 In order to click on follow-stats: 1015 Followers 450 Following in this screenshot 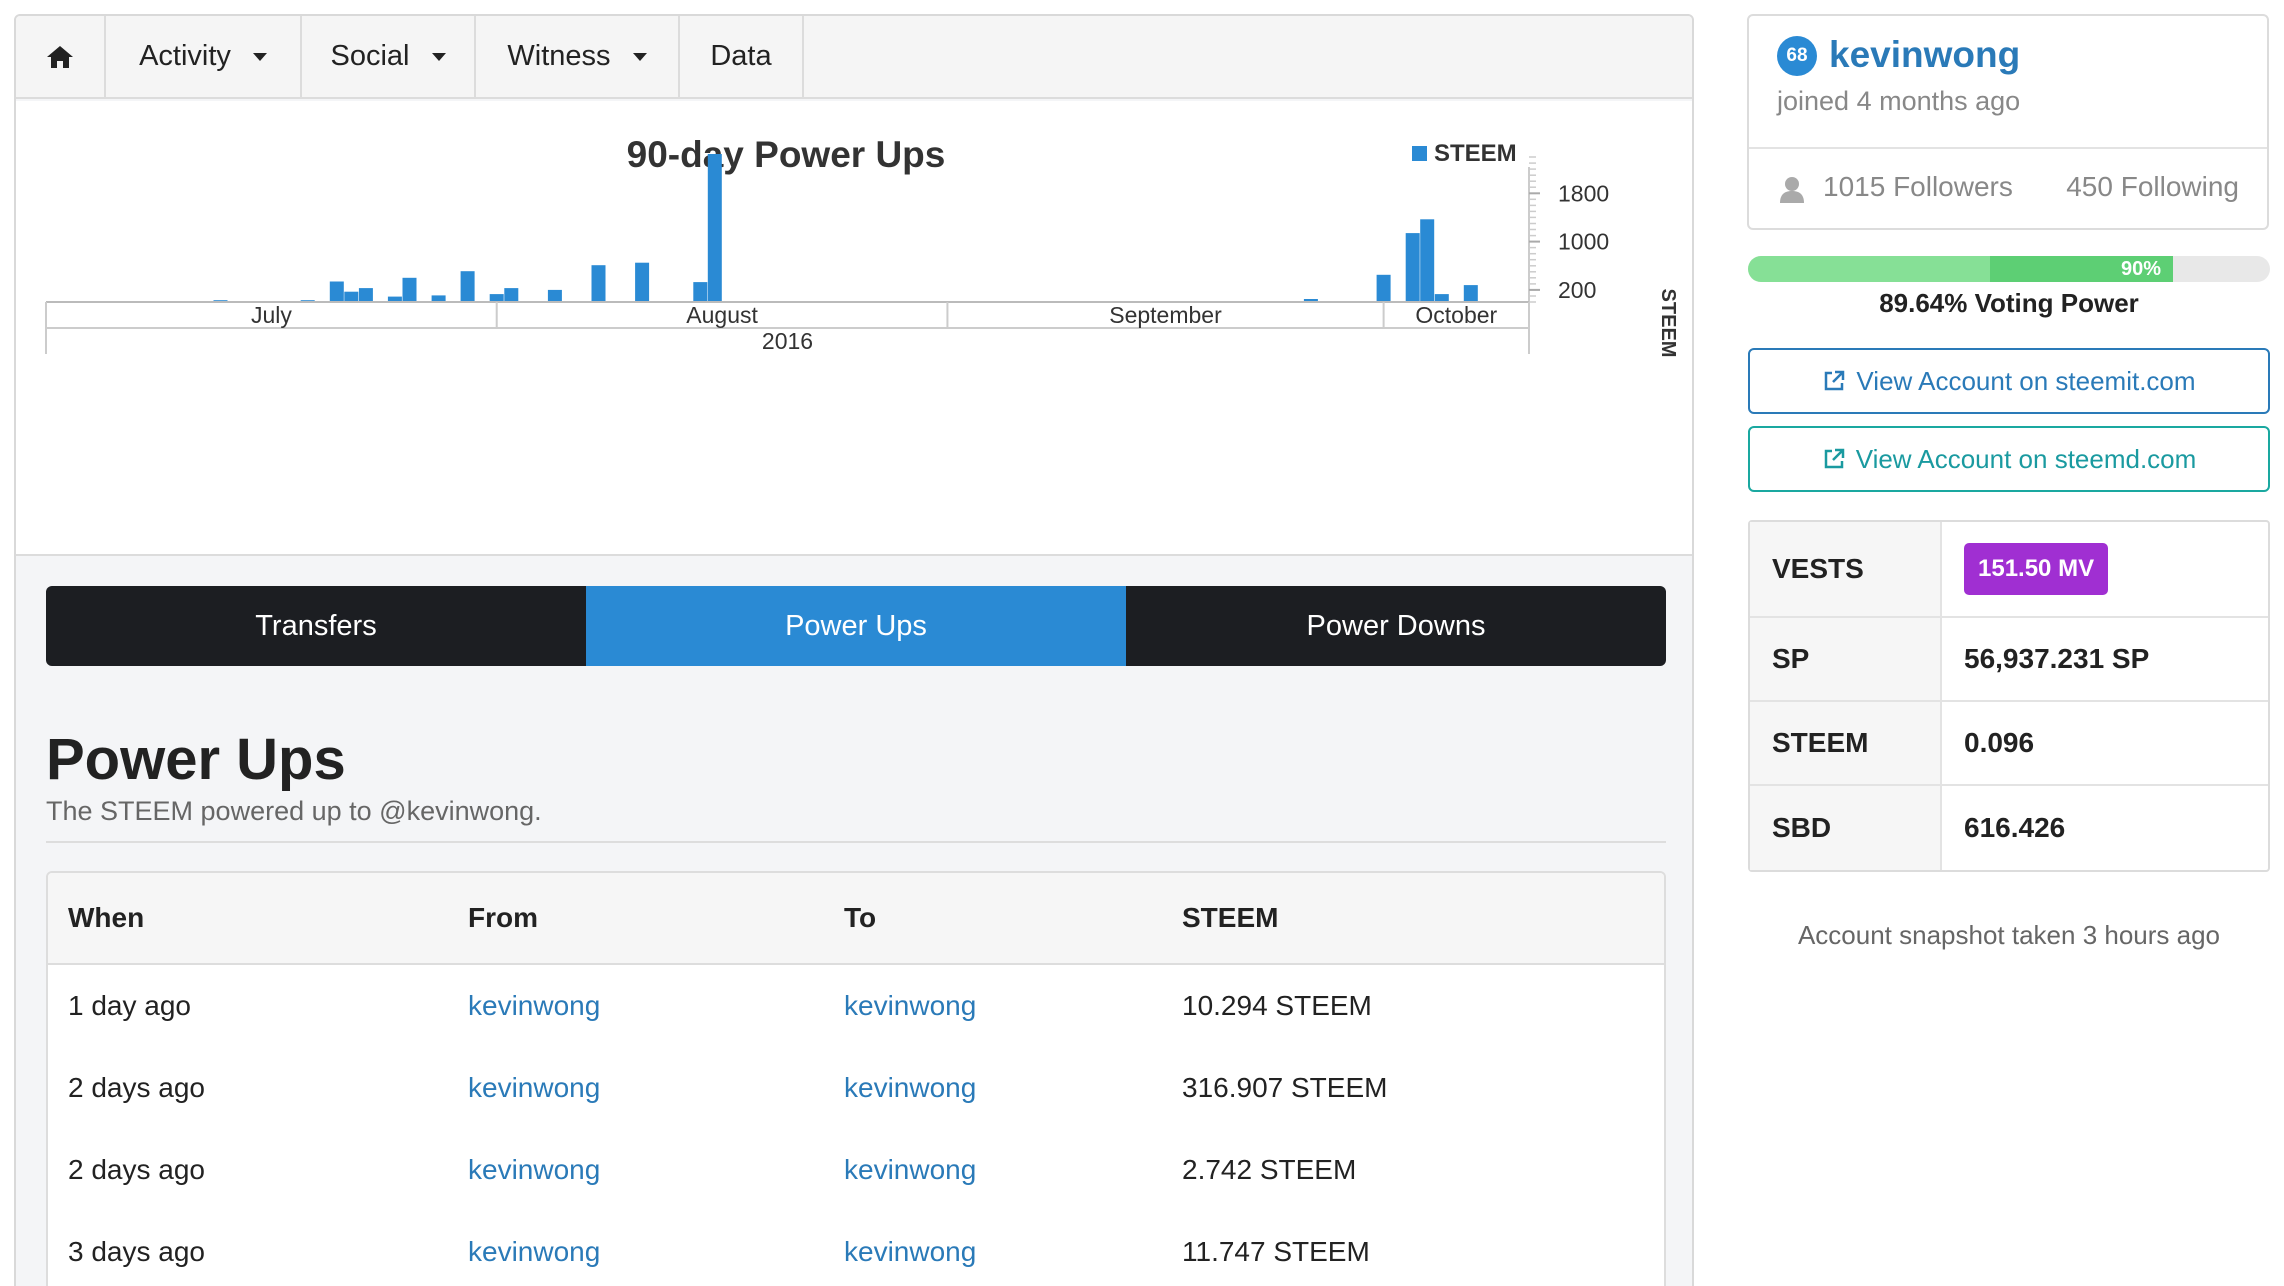, I will do `click(2008, 189)`.